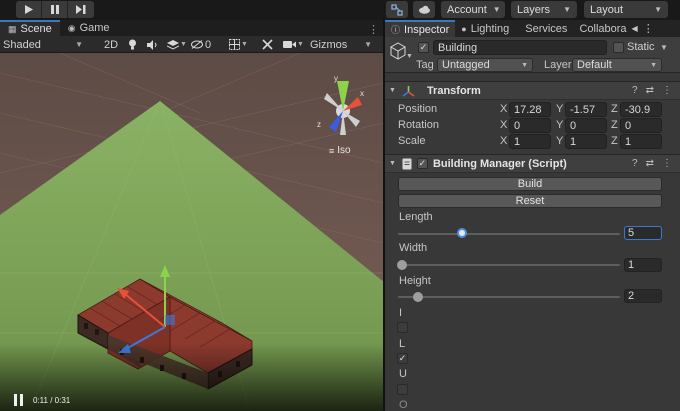 The image size is (680, 411). What do you see at coordinates (509, 234) in the screenshot?
I see `length-slider-track` at bounding box center [509, 234].